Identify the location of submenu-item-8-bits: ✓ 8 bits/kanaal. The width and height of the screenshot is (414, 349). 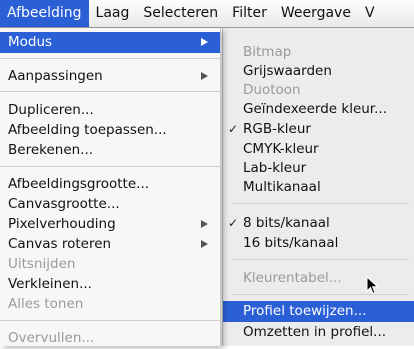
(318, 223).